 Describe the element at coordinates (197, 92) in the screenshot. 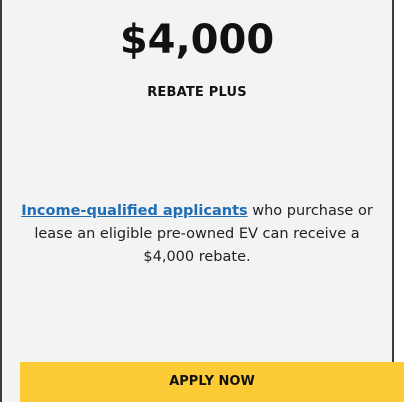

I see `rebate-title: REBATE PLUS` at that location.